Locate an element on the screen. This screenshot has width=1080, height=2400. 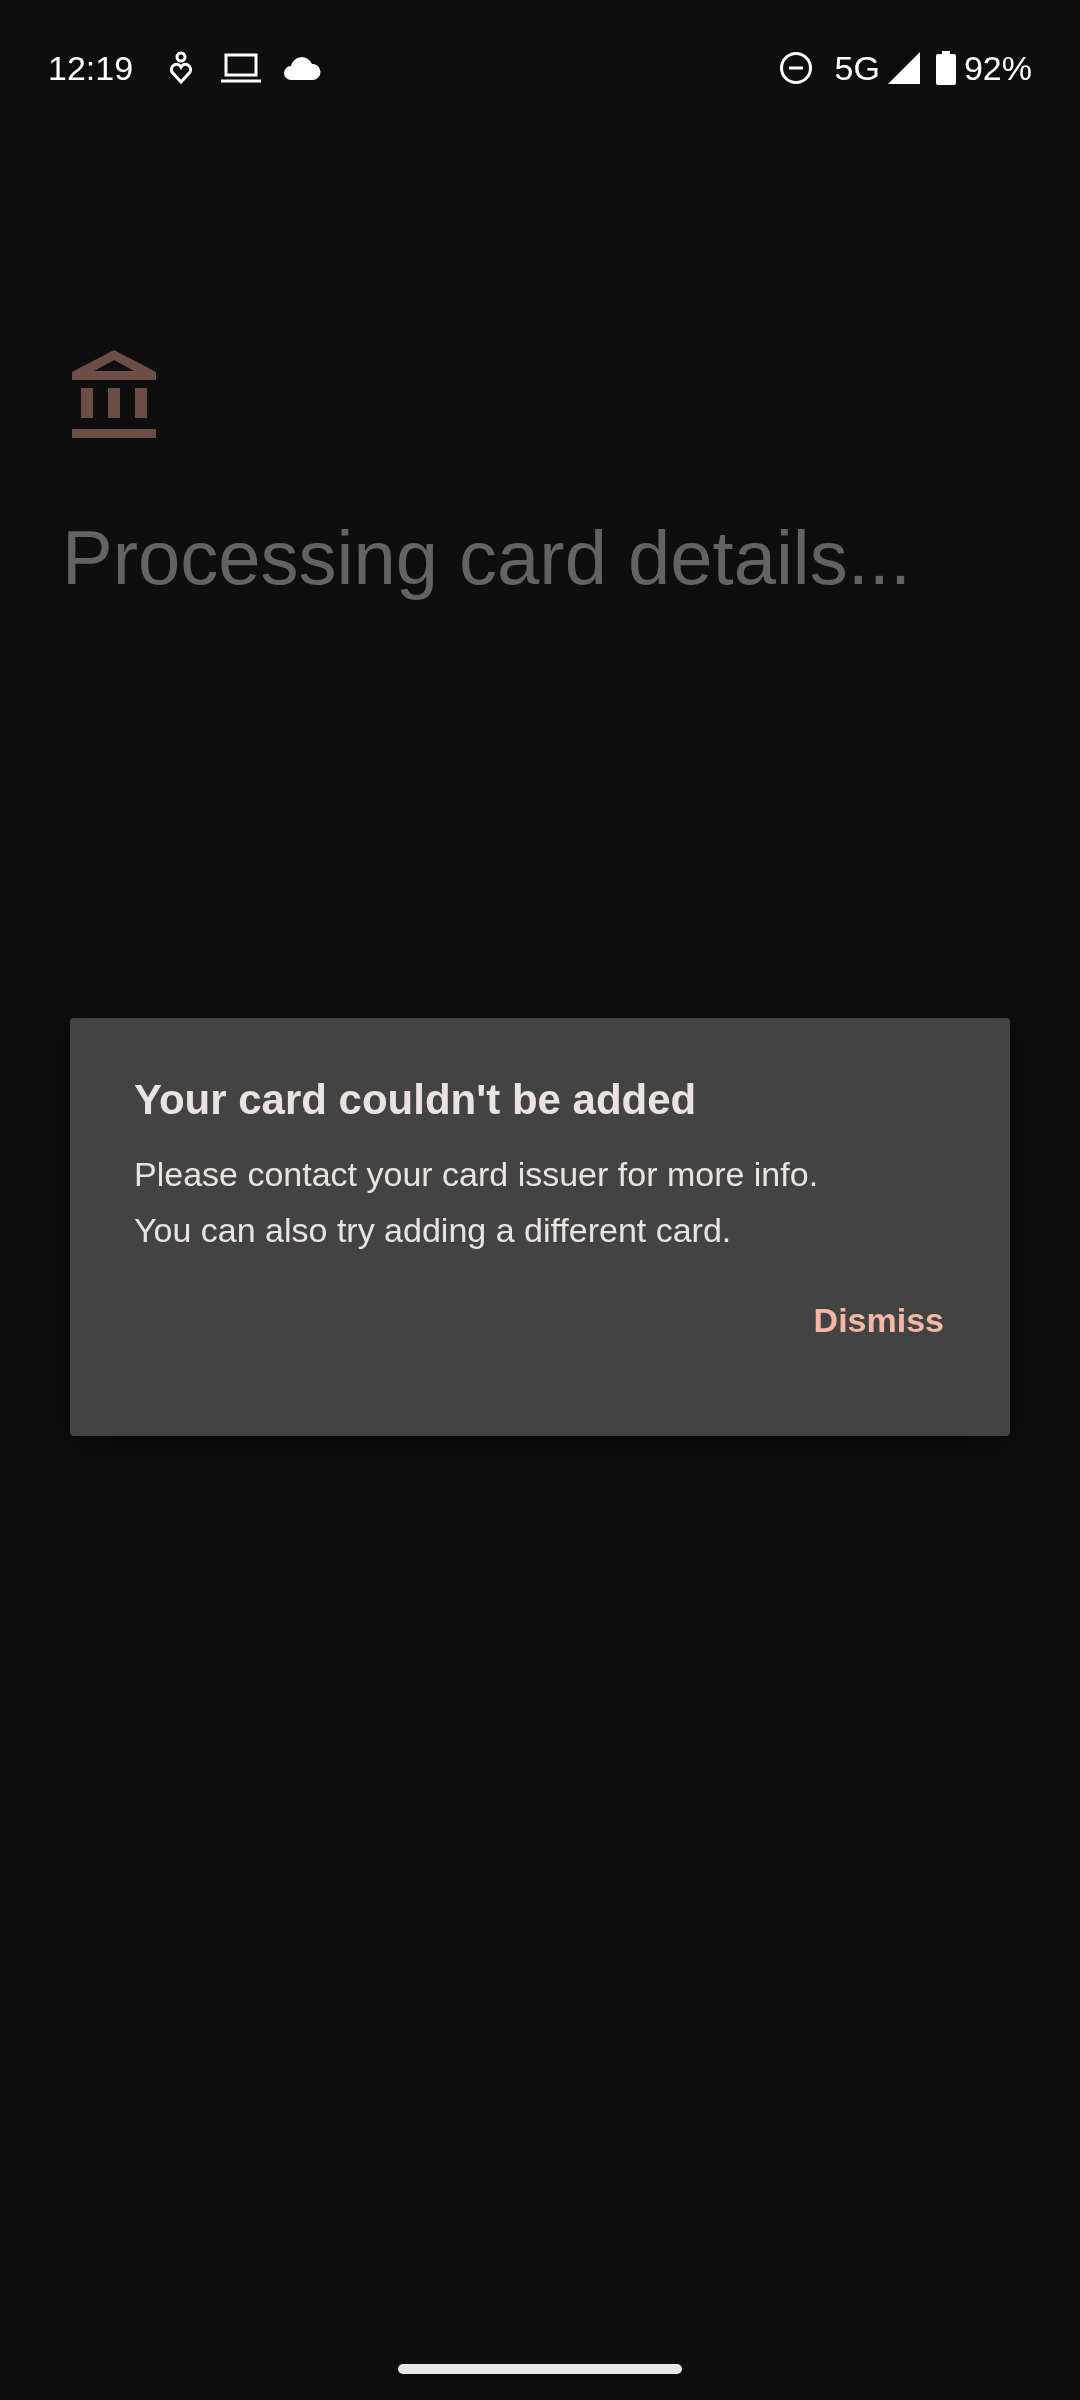
do-not-disturb-icon is located at coordinates (795, 68).